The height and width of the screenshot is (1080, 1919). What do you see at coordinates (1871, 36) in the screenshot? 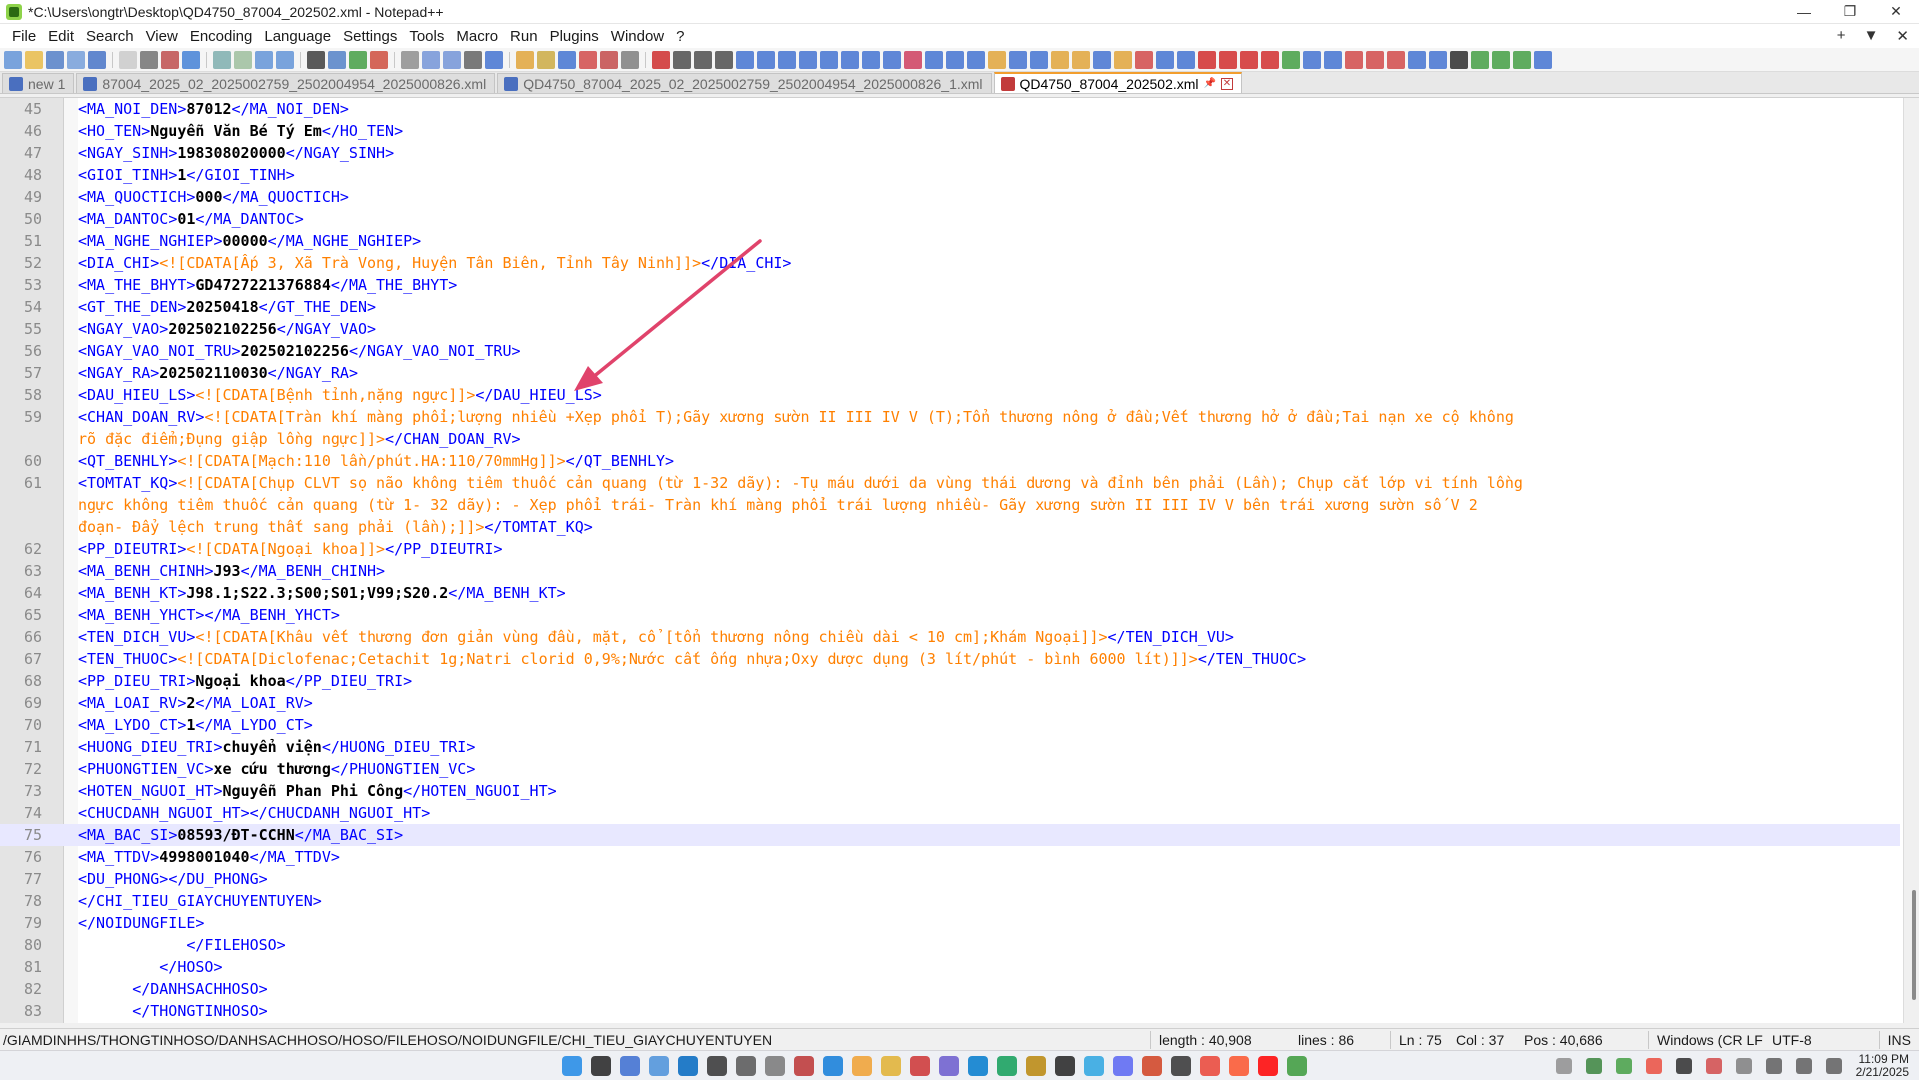
I see `tab-list-icon: ▼` at bounding box center [1871, 36].